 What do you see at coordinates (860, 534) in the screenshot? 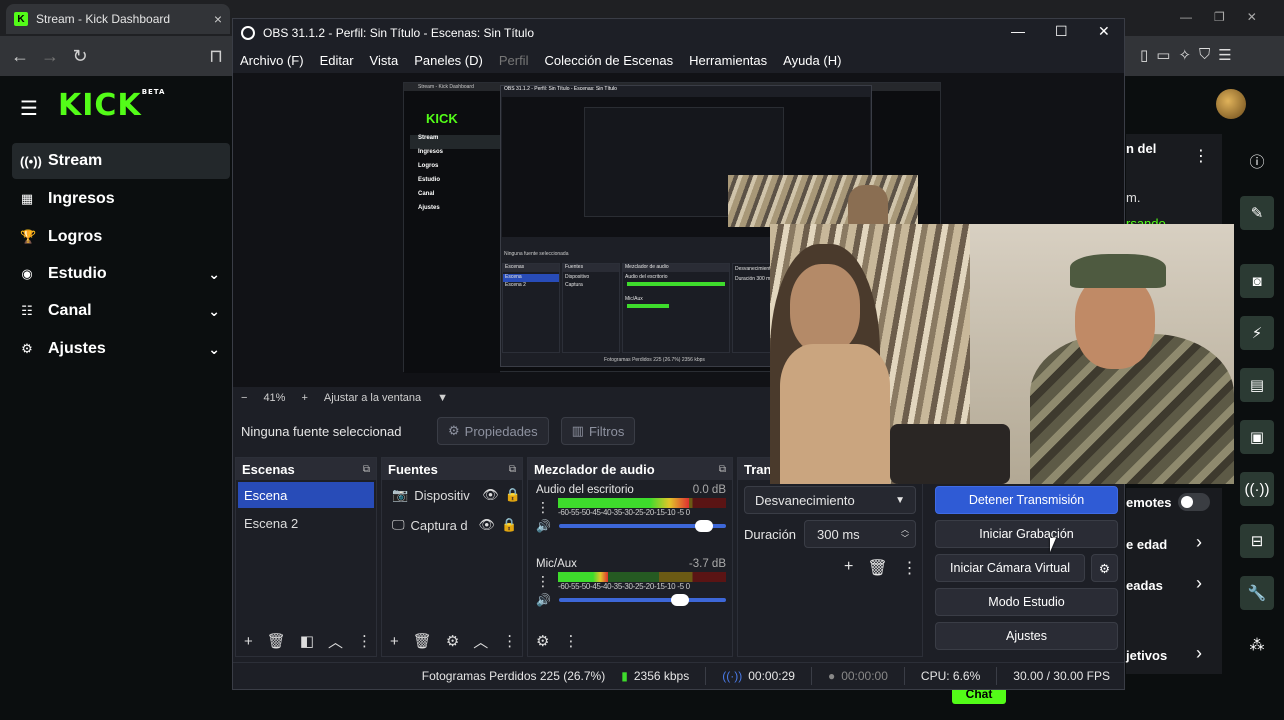
I see `duration-spinbox: 300 ms ︿ ﹀` at bounding box center [860, 534].